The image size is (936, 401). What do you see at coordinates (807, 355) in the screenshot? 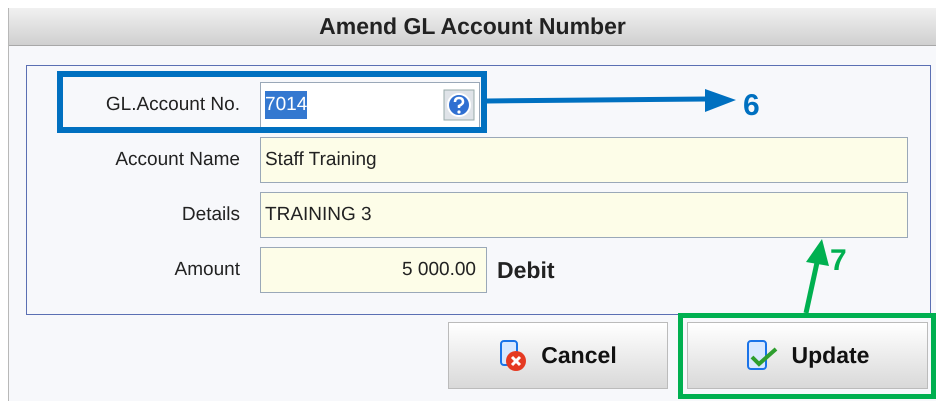
I see `update-button: Update` at bounding box center [807, 355].